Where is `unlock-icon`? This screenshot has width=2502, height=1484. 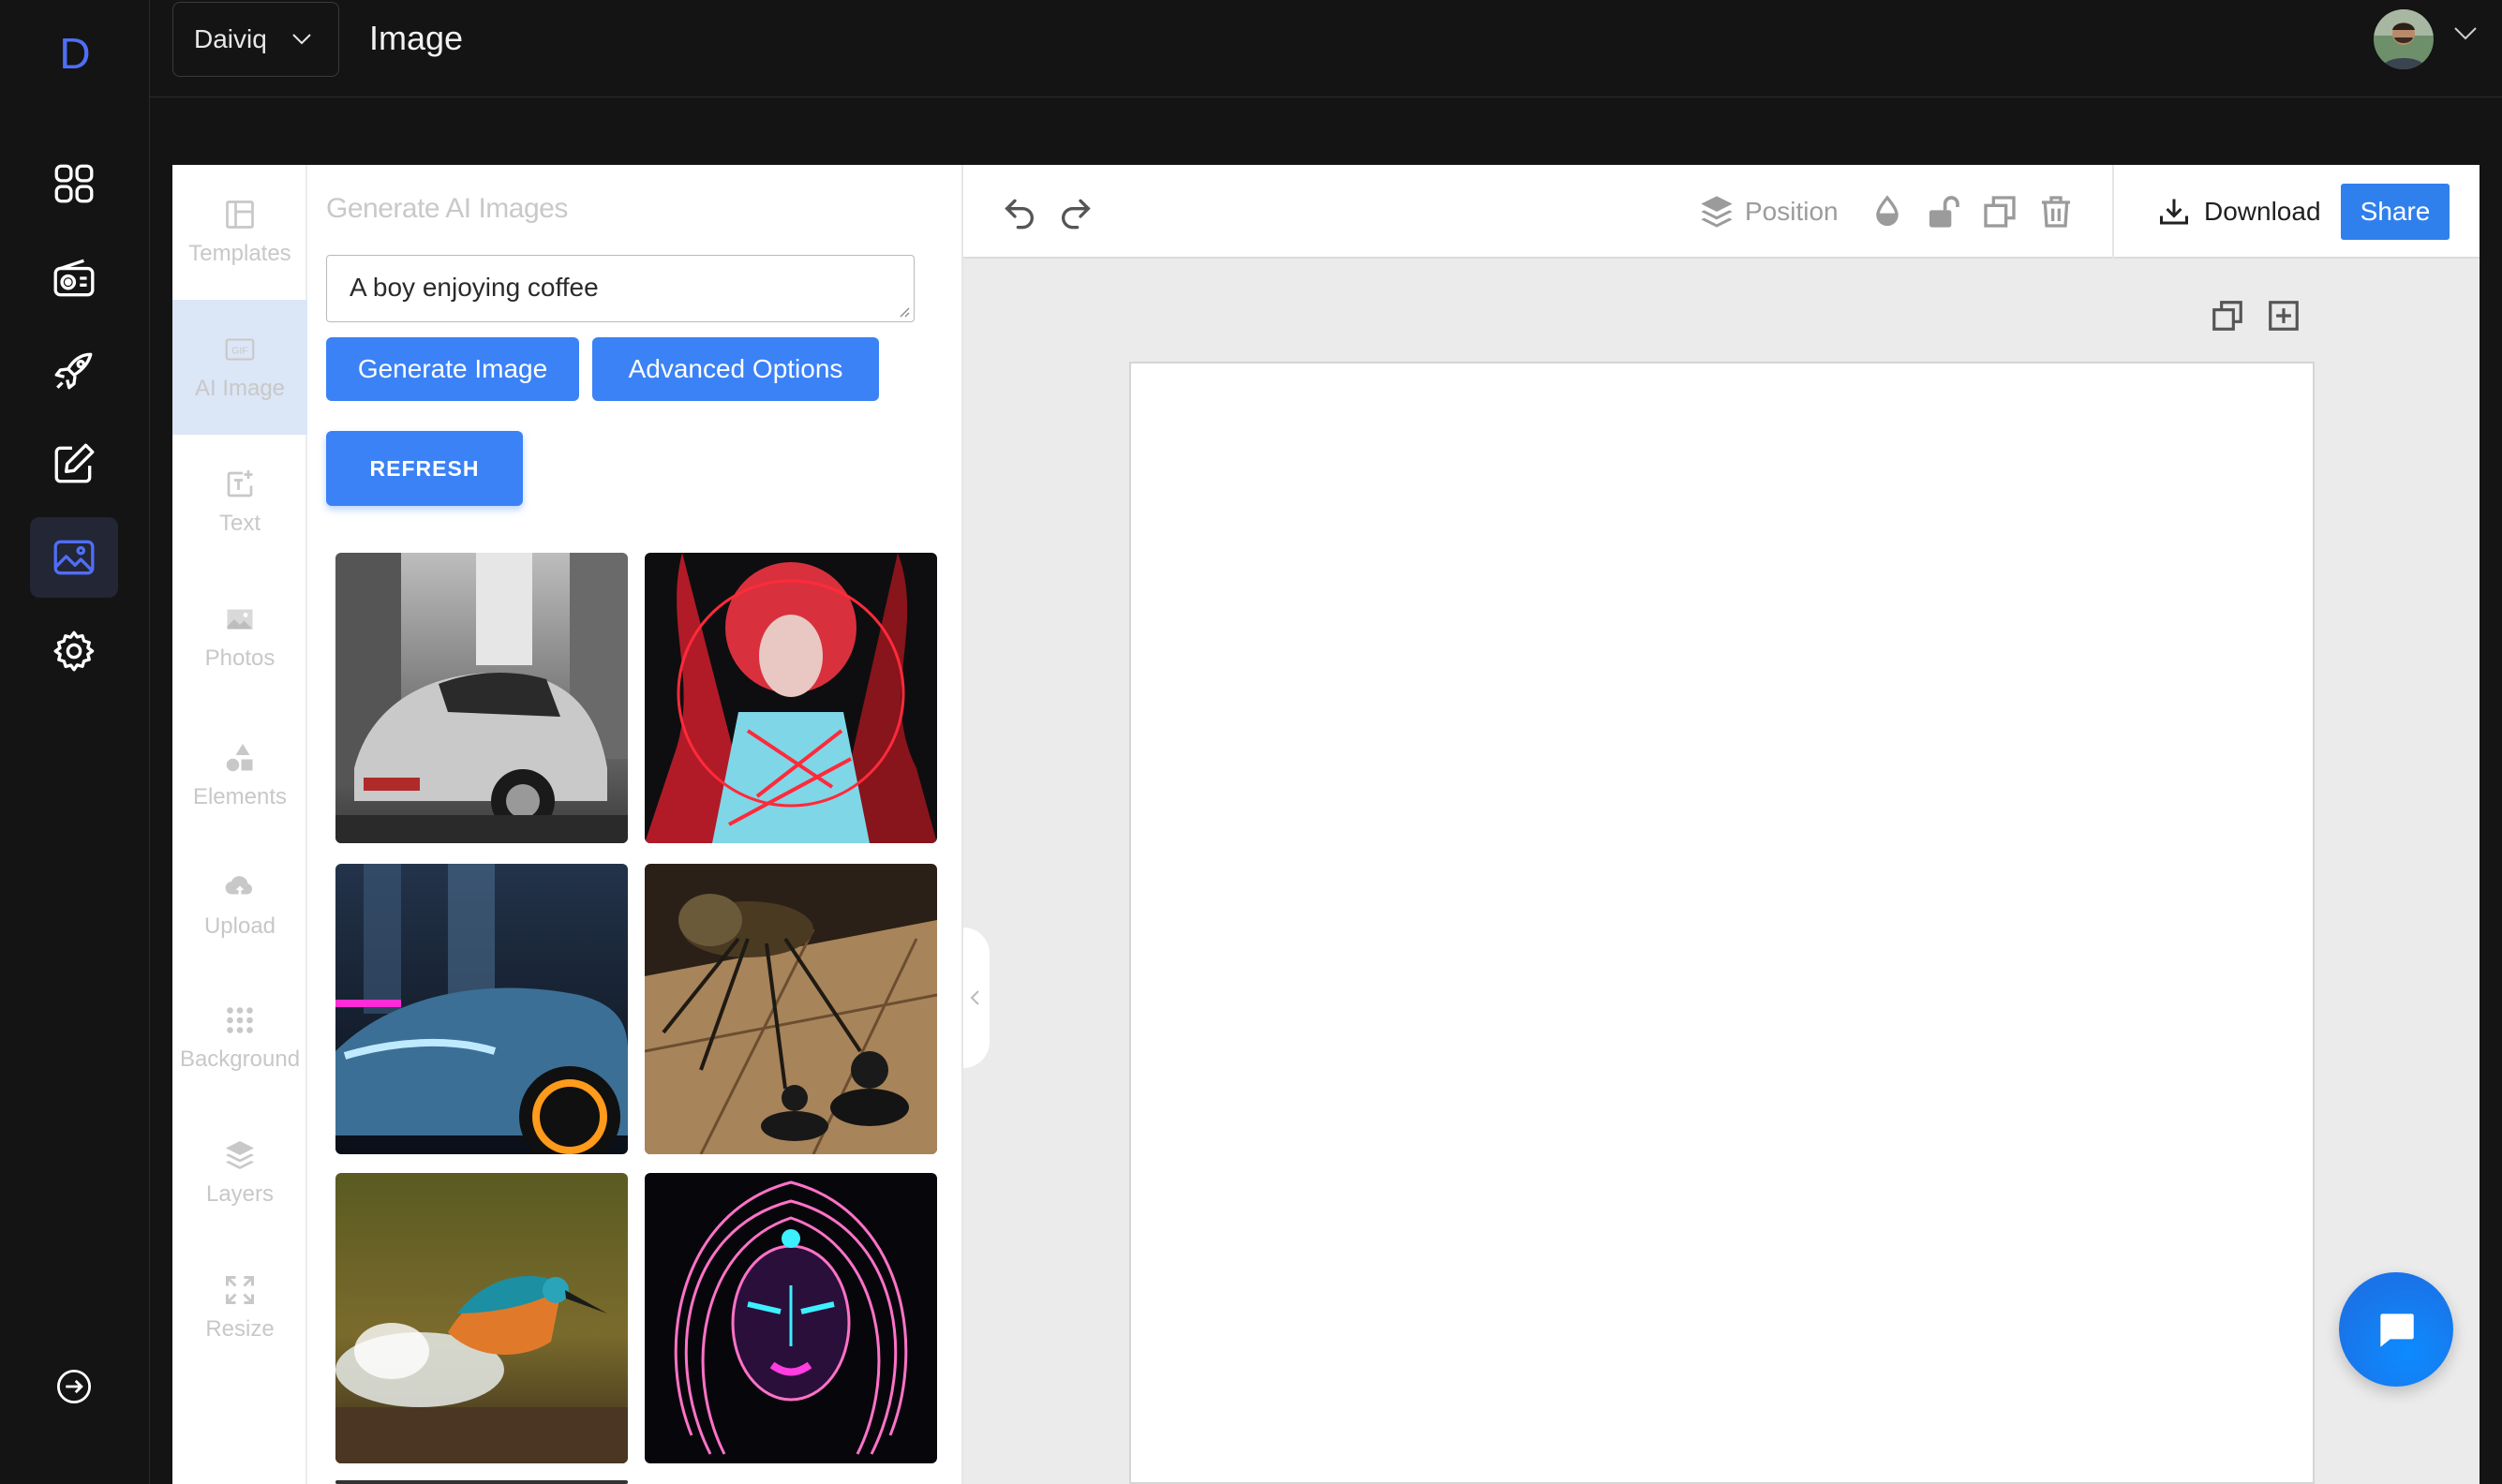
unlock-icon is located at coordinates (1944, 212).